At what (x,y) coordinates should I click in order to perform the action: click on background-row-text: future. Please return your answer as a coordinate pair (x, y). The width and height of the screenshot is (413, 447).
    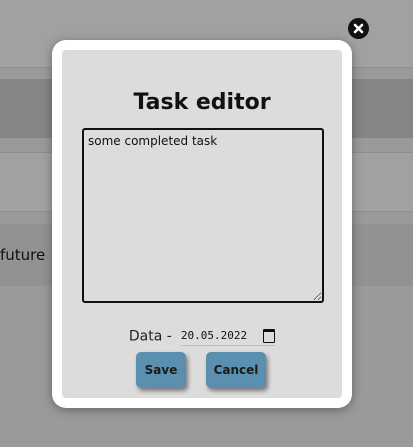
    Looking at the image, I should click on (23, 255).